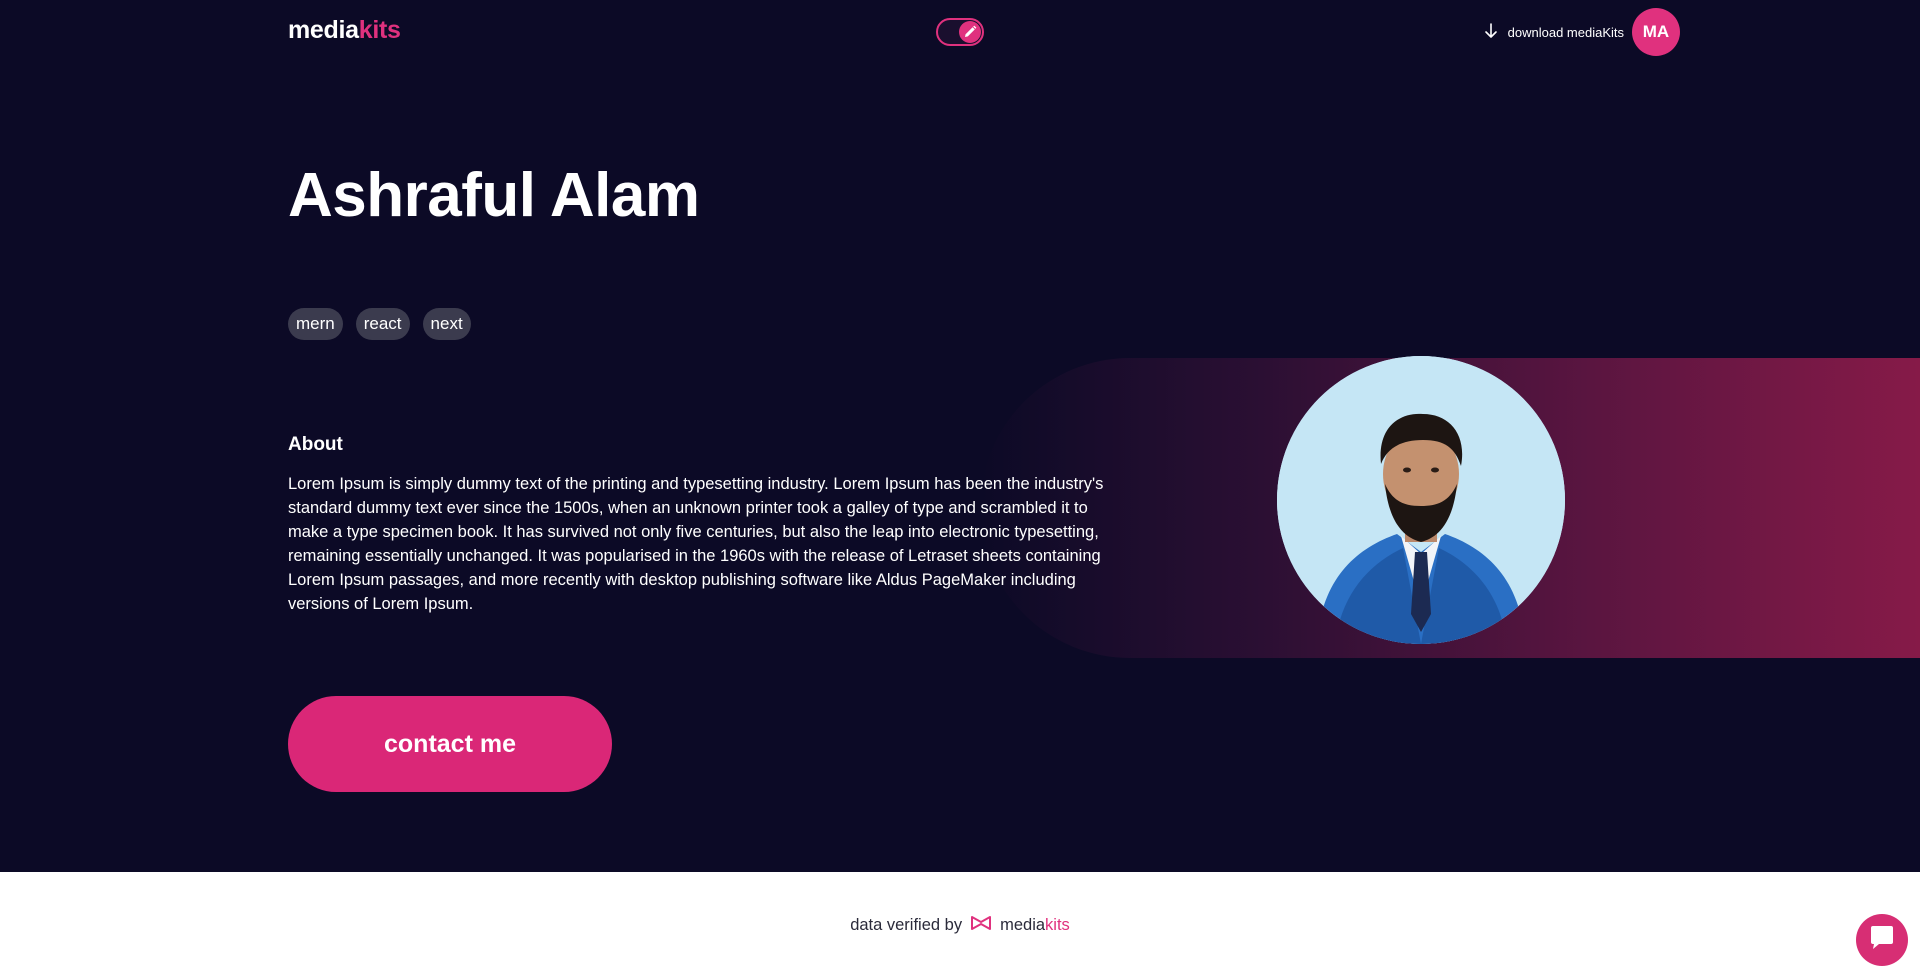 Image resolution: width=1920 pixels, height=976 pixels. Describe the element at coordinates (494, 195) in the screenshot. I see `profile-name: Ashraful Alam` at that location.